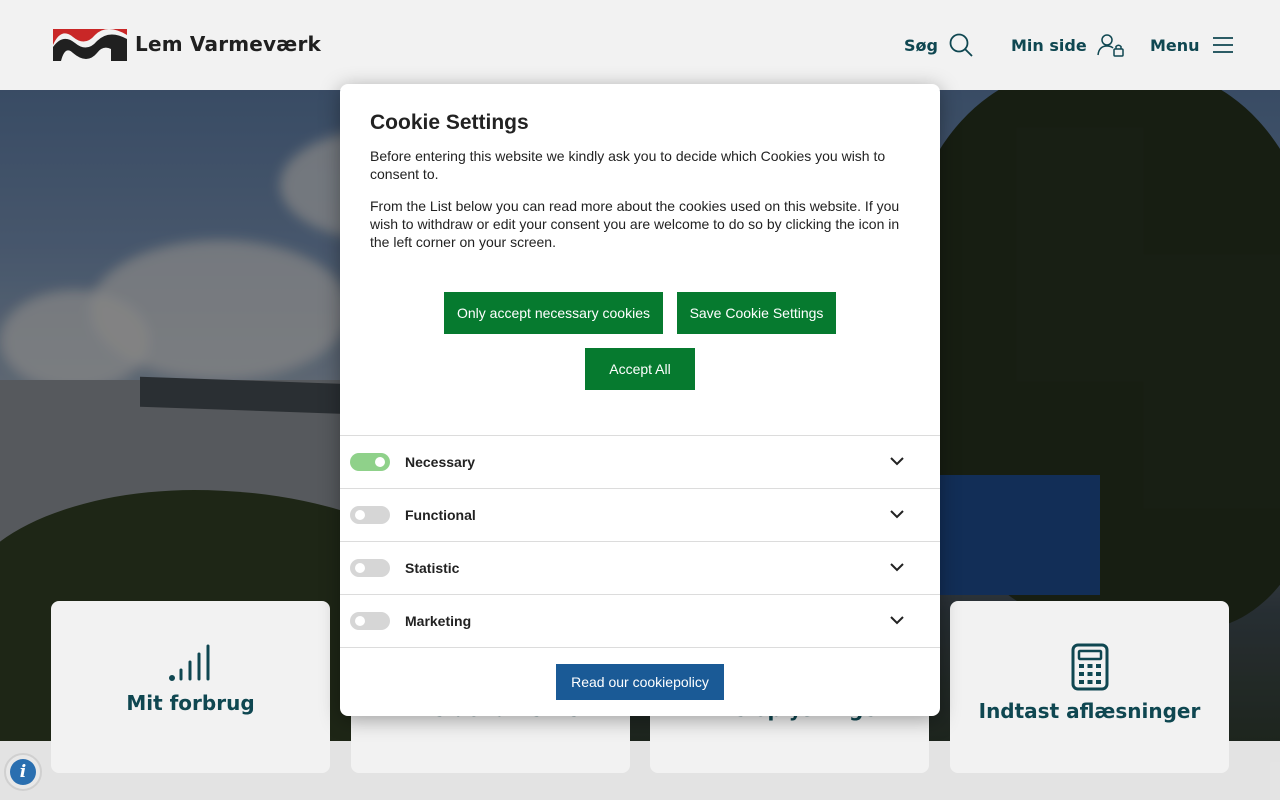  What do you see at coordinates (432, 568) in the screenshot?
I see `category-label: Statistic` at bounding box center [432, 568].